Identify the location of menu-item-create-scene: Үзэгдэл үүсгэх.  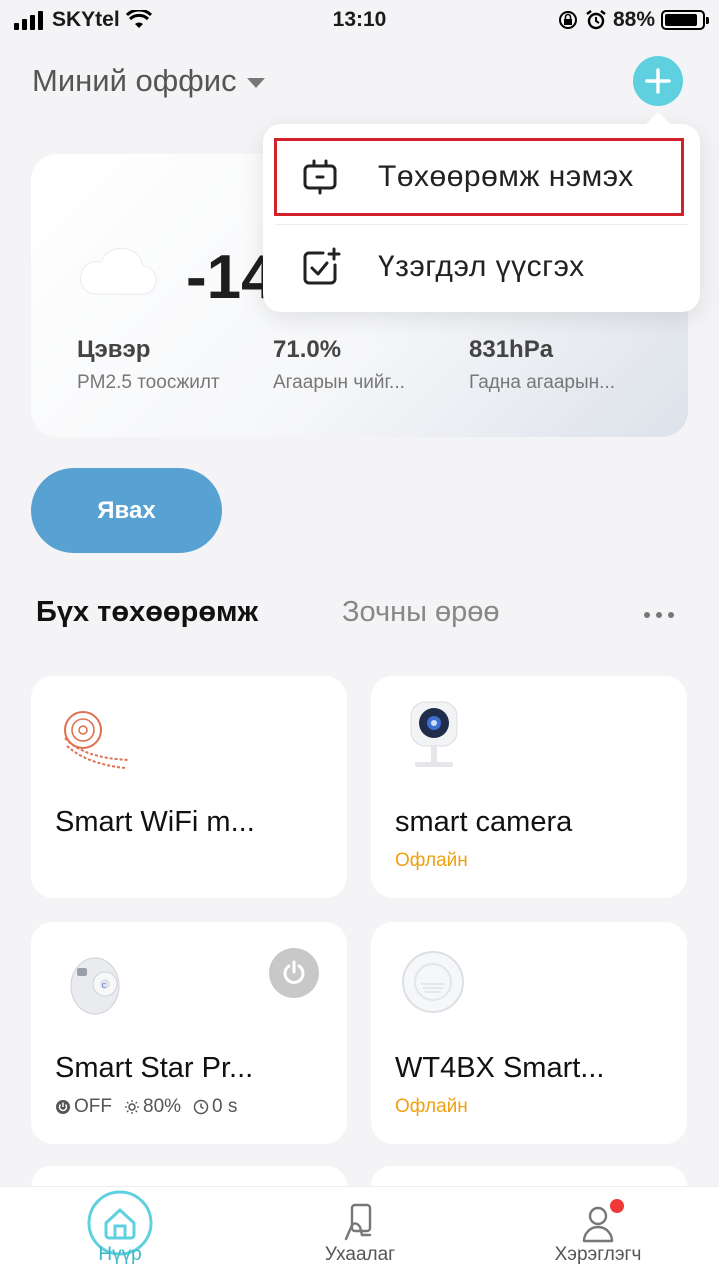
(481, 267).